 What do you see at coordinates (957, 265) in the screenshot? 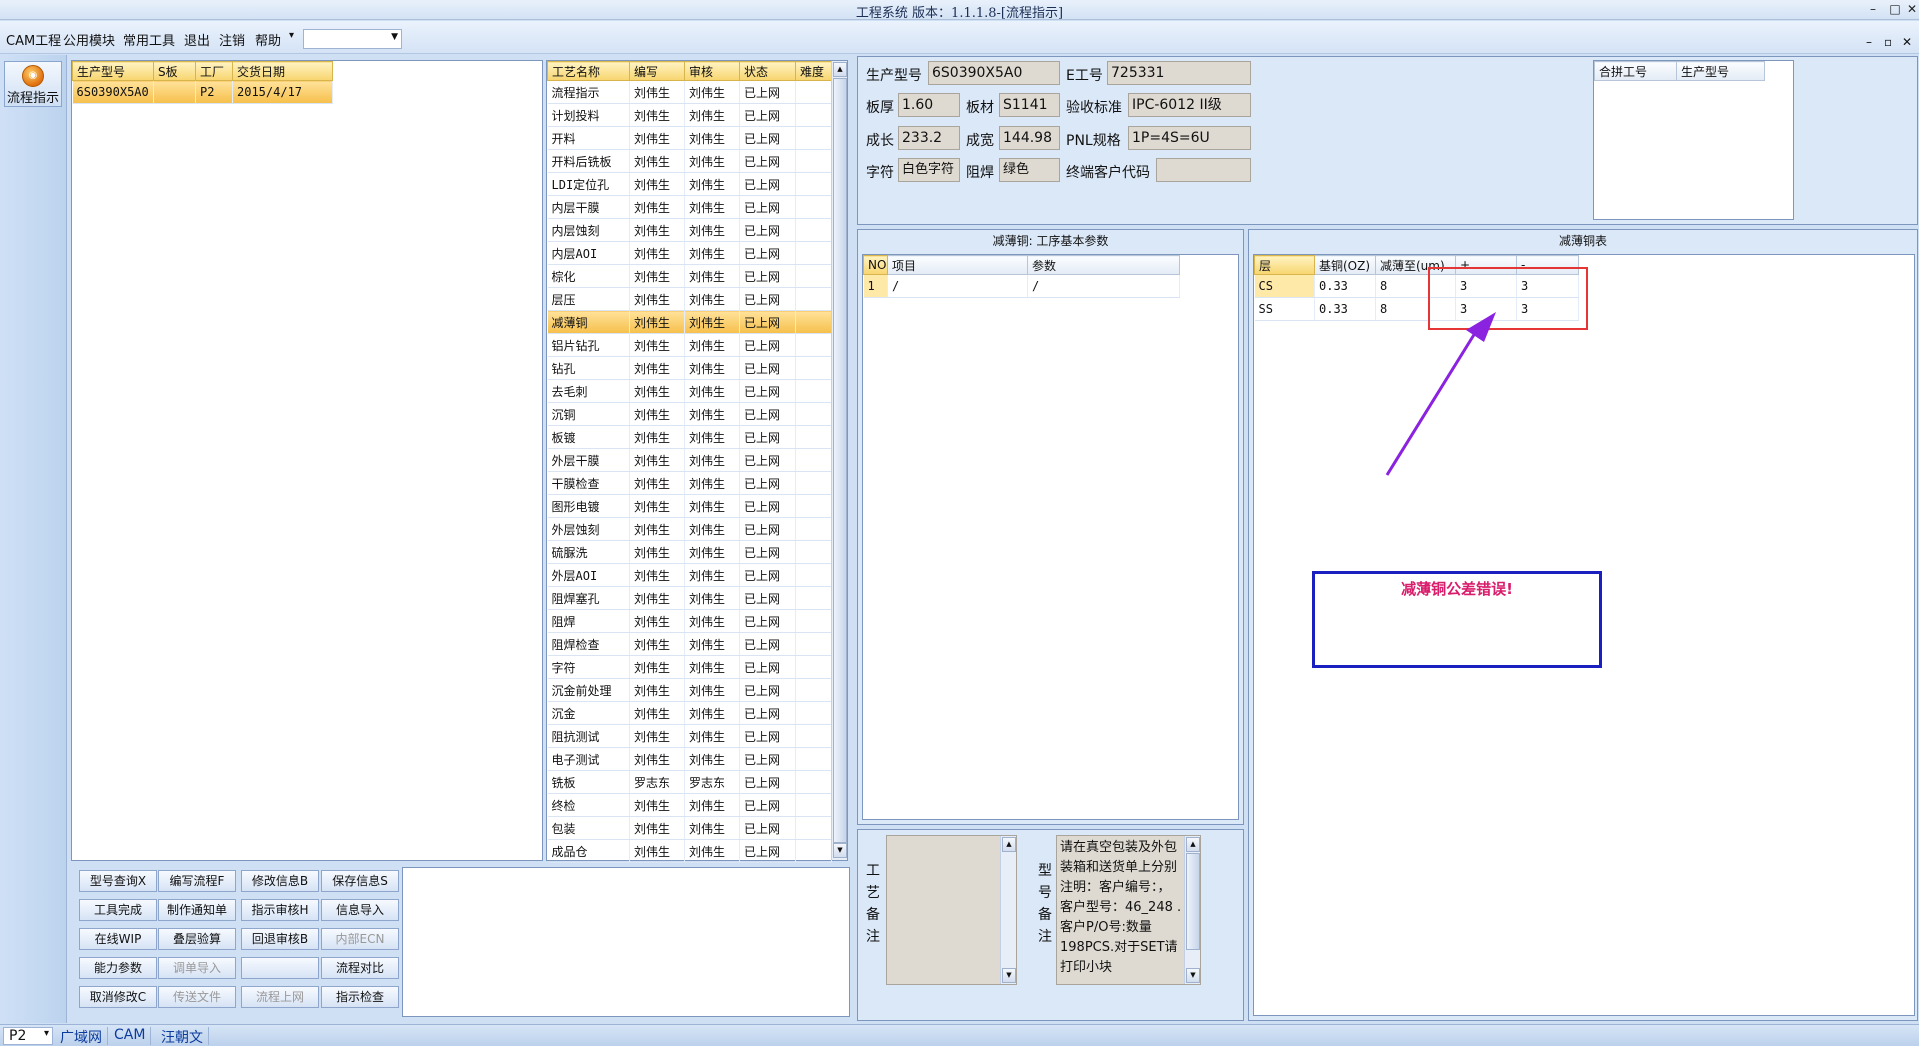
I see `col-item: 项目` at bounding box center [957, 265].